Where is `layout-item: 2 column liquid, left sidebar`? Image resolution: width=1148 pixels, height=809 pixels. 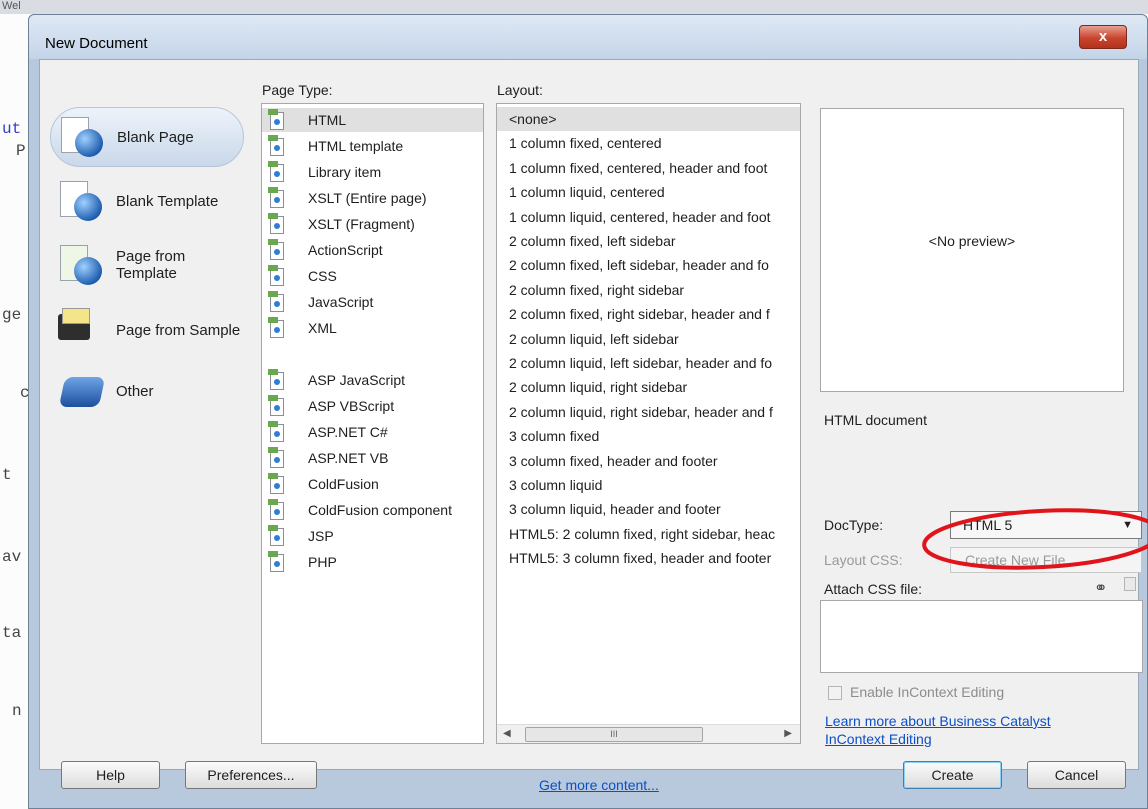
layout-item: 2 column liquid, left sidebar is located at coordinates (648, 339).